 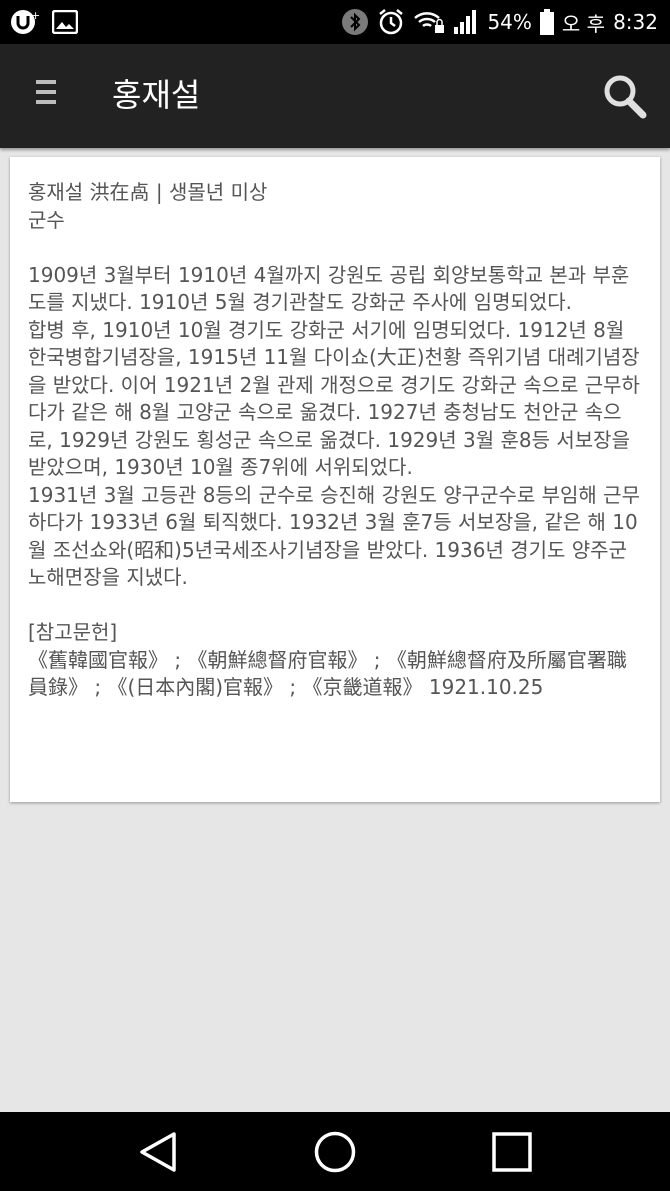 I want to click on menu-button, so click(x=46, y=96).